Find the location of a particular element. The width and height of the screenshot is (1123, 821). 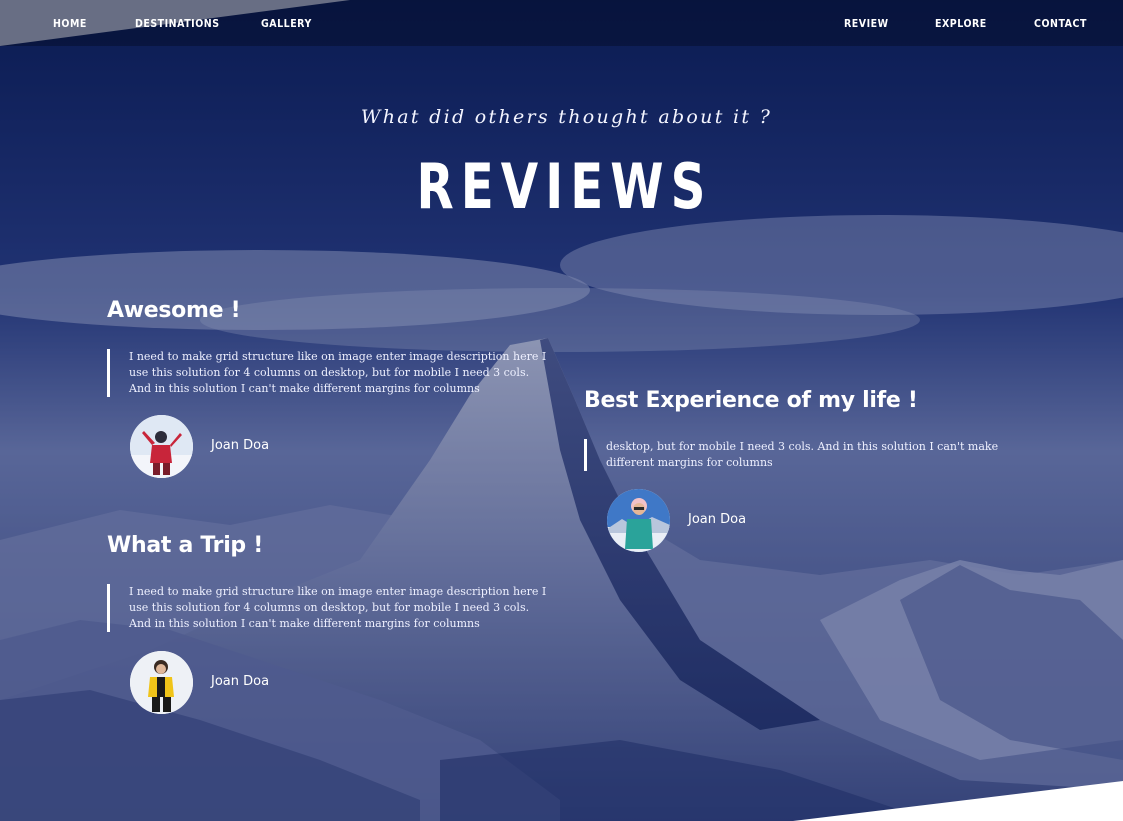

nav-link-destinations: DESTINATIONS is located at coordinates (177, 23).